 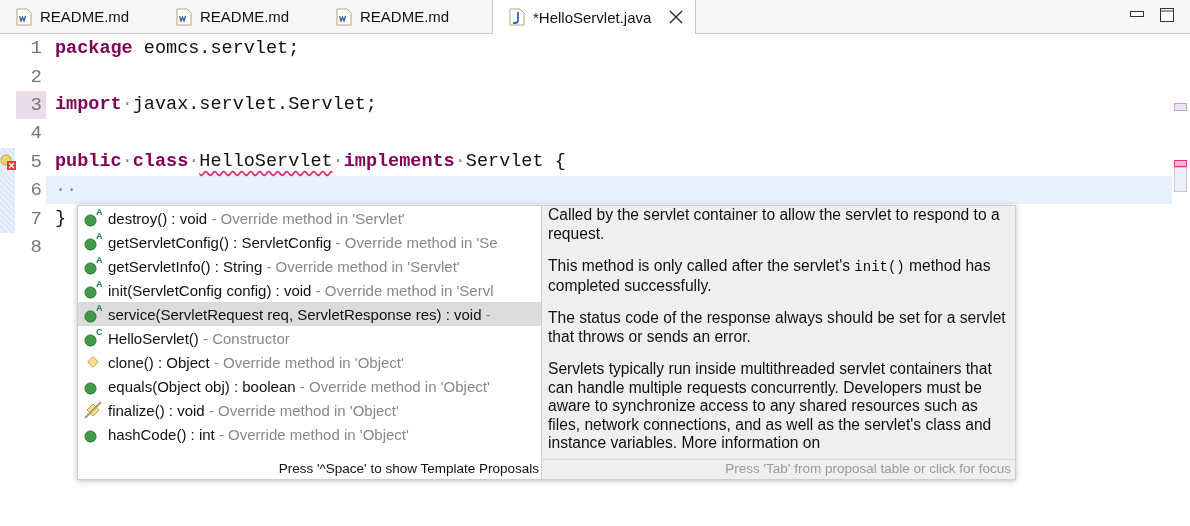 What do you see at coordinates (770, 406) in the screenshot?
I see `doc-paragraph: Servlets typically run inside multithreaded servlet containers that can handle multiple requests concurrently. Developers must be aware to synchronize access to any shared resources such as files, network connections, and as well as the servlet's class and instance variables. More information on` at bounding box center [770, 406].